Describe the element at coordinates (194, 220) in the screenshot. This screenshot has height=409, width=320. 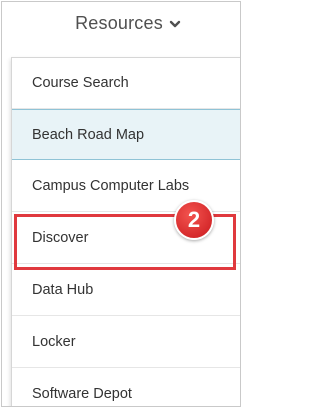
I see `step-number-badge: 2` at that location.